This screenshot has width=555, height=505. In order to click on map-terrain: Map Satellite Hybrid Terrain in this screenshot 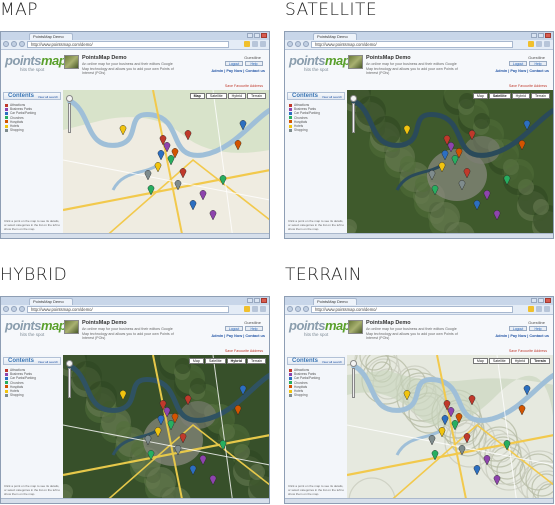, I will do `click(450, 429)`.